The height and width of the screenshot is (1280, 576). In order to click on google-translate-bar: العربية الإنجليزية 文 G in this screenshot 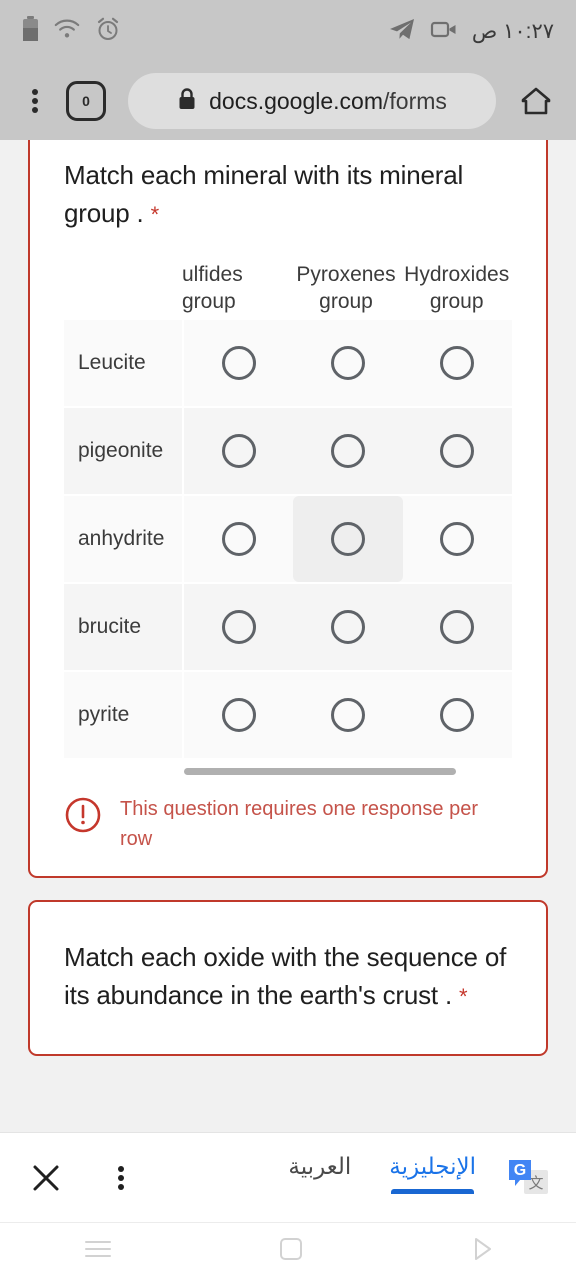, I will do `click(288, 1177)`.